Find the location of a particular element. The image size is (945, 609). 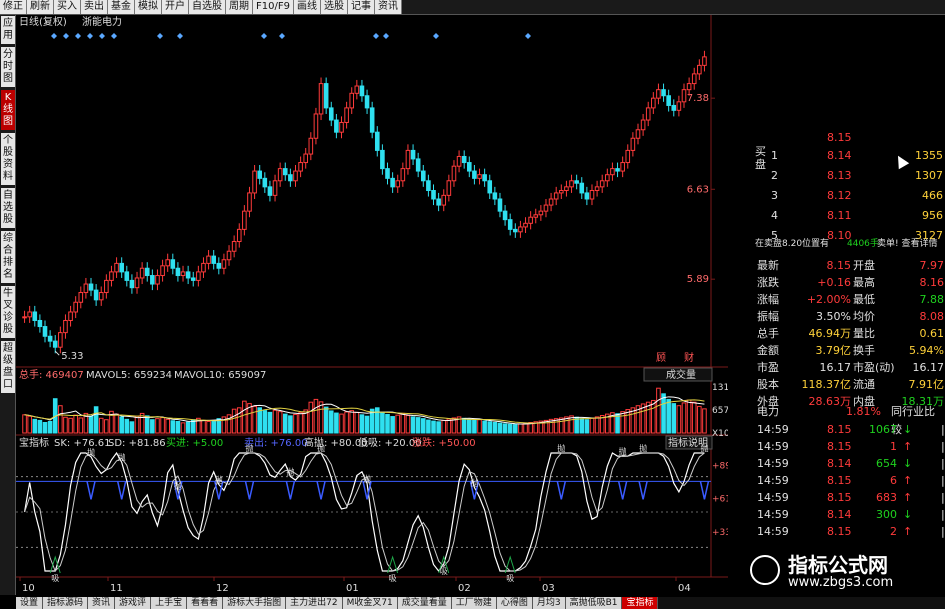

sidebar-item-7: 超级盘口 is located at coordinates (8, 367).